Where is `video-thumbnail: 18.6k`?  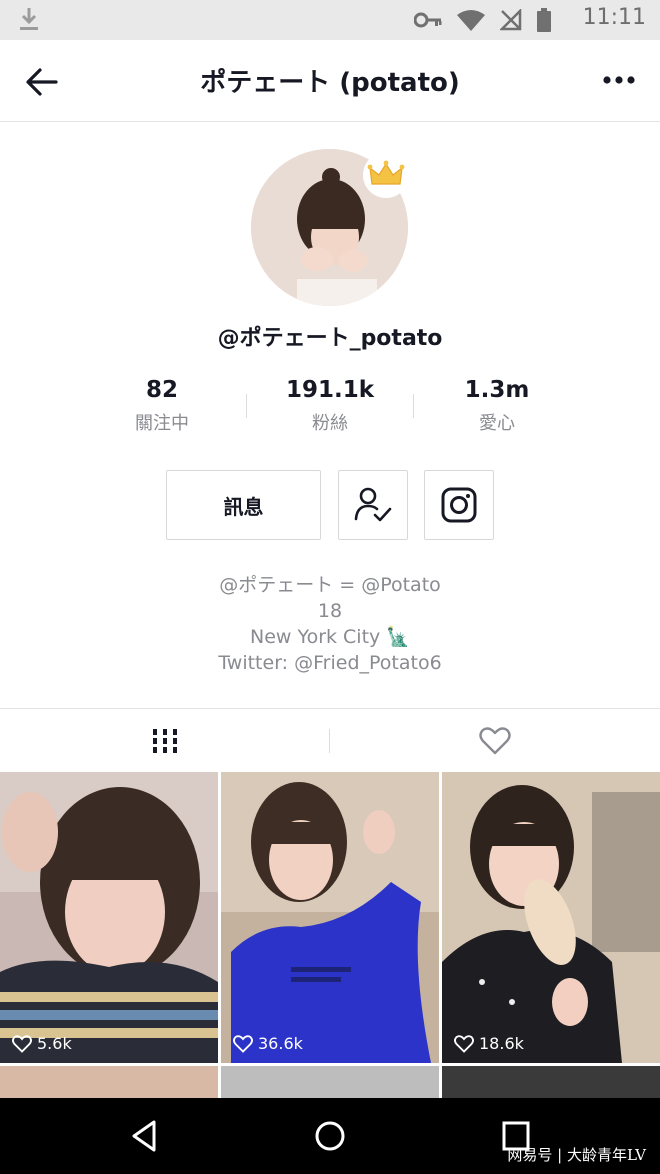
video-thumbnail: 18.6k is located at coordinates (551, 917).